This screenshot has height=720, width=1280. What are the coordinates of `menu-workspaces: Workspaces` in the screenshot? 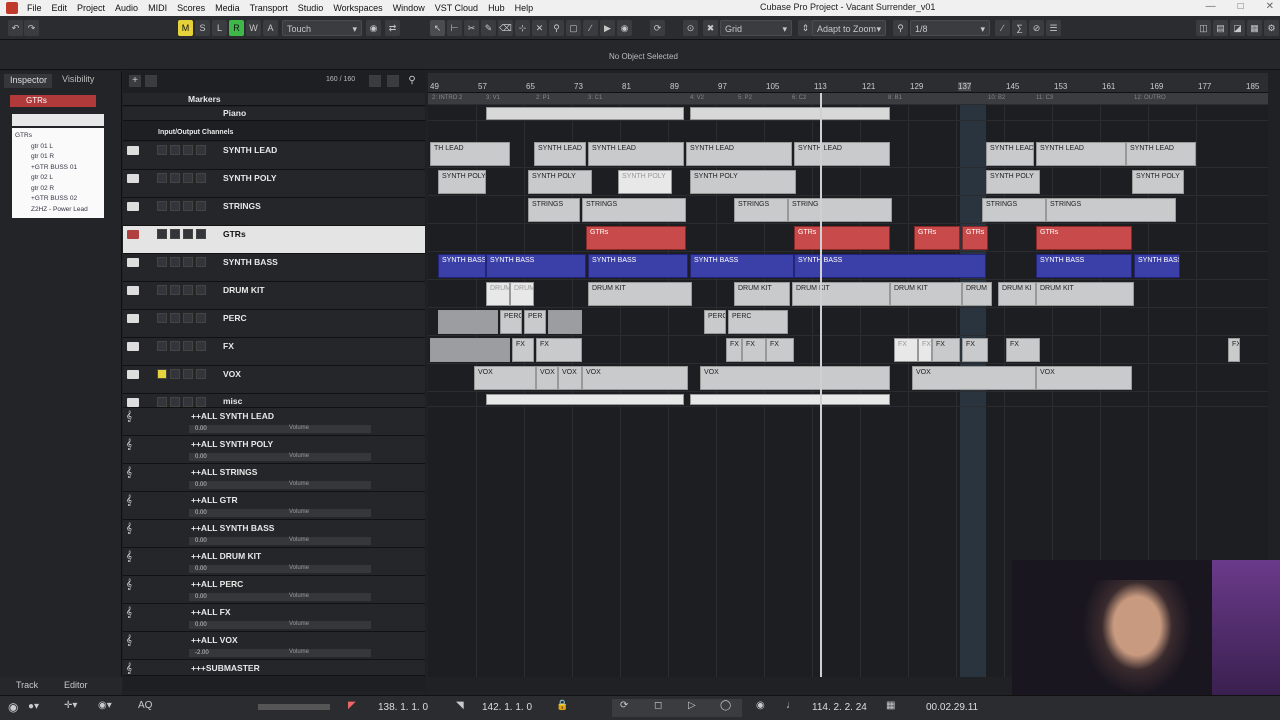 It's located at (357, 8).